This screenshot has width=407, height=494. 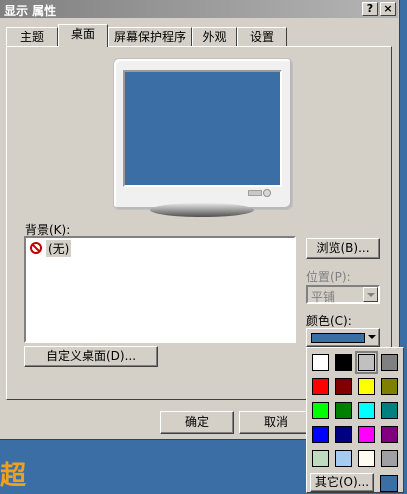 What do you see at coordinates (370, 9) in the screenshot?
I see `help-button: ?` at bounding box center [370, 9].